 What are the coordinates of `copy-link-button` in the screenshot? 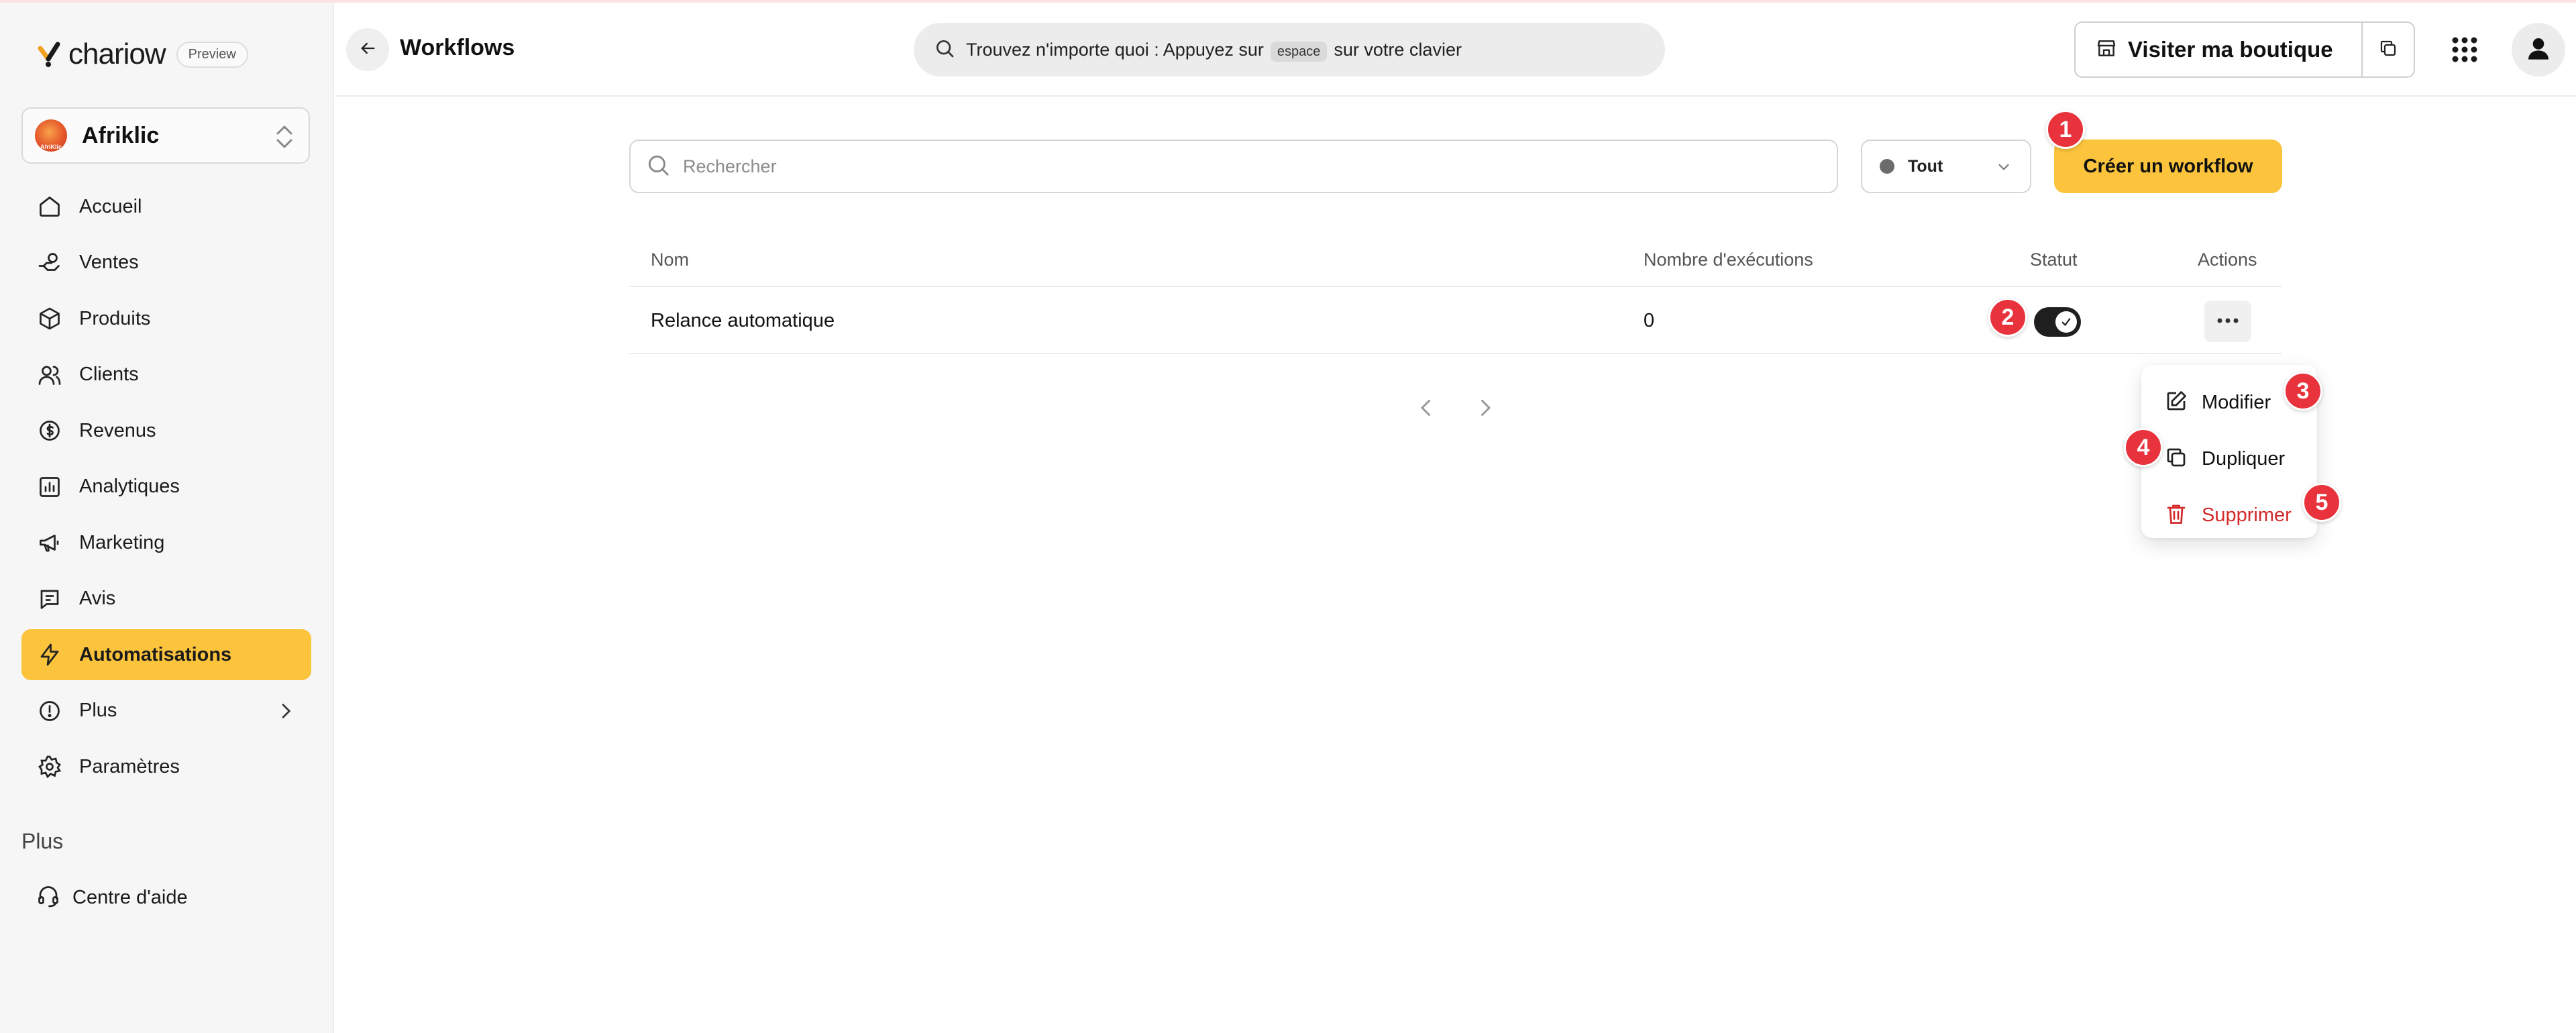 It's located at (2388, 49).